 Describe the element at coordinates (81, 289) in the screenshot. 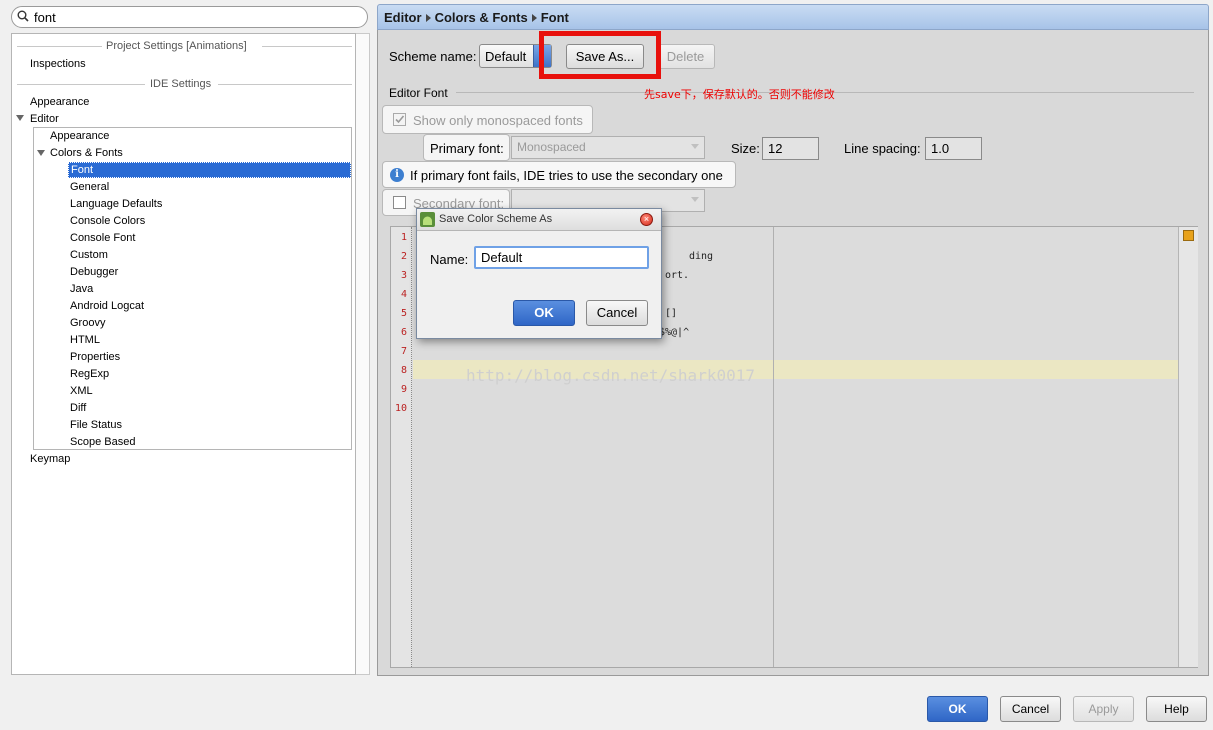

I see `tree-item-cf: Java` at that location.